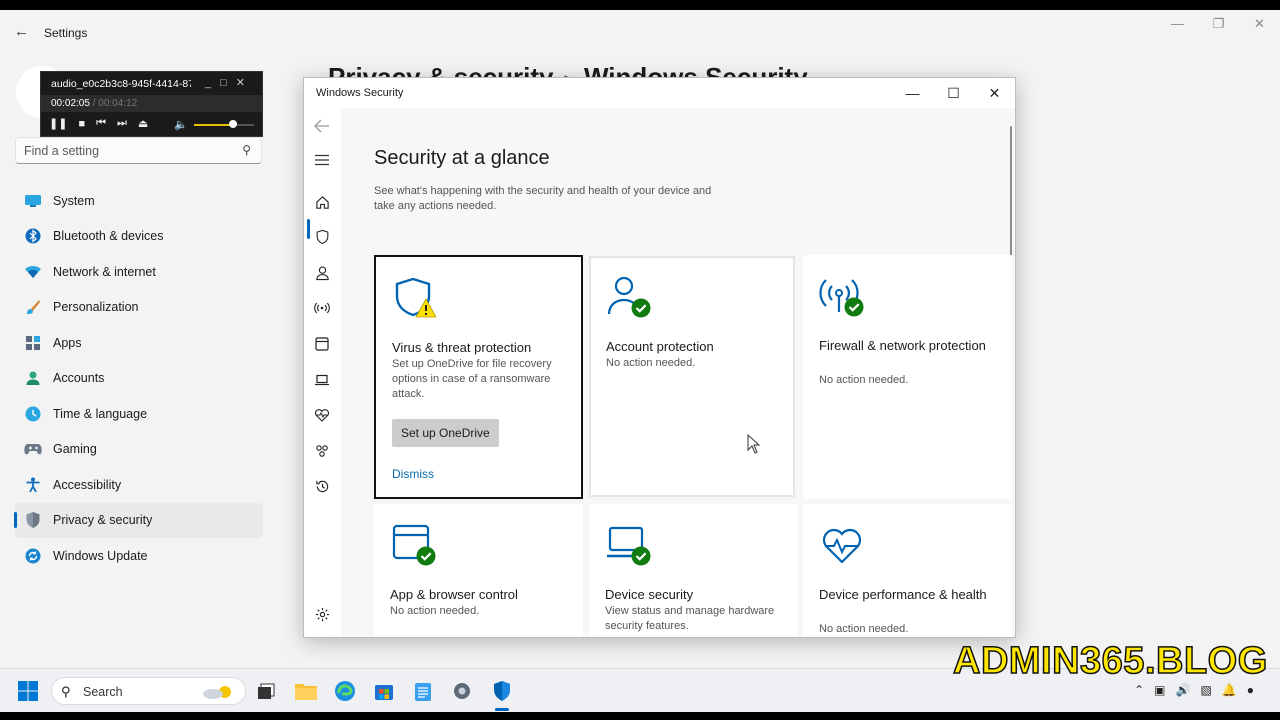  I want to click on back-arrow-icon: ←, so click(21, 31).